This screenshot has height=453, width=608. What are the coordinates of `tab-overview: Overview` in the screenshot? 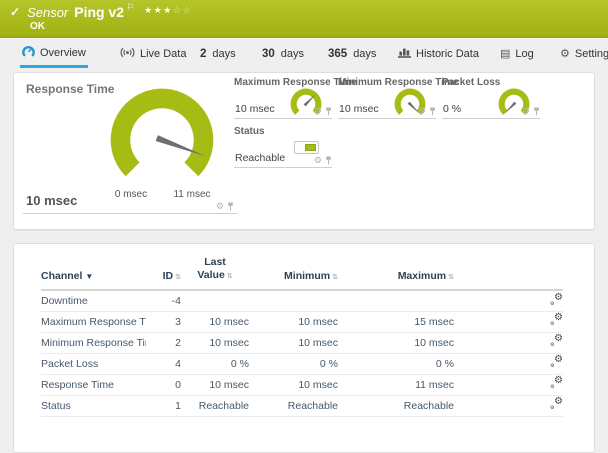 It's located at (54, 54).